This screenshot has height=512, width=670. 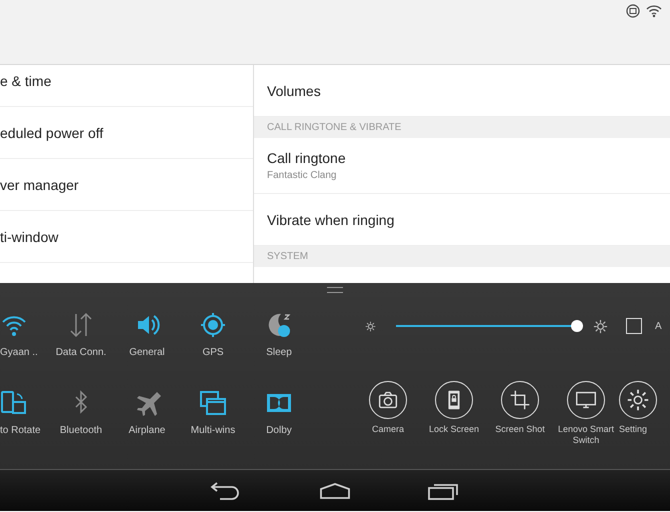 I want to click on quick-tile: Bluetooth, so click(x=81, y=417).